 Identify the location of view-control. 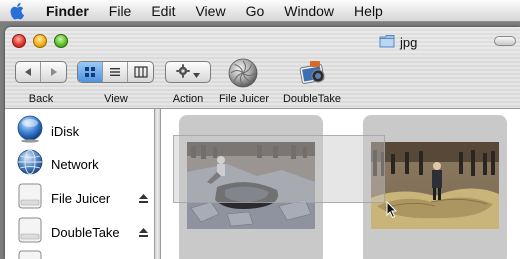
(115, 72).